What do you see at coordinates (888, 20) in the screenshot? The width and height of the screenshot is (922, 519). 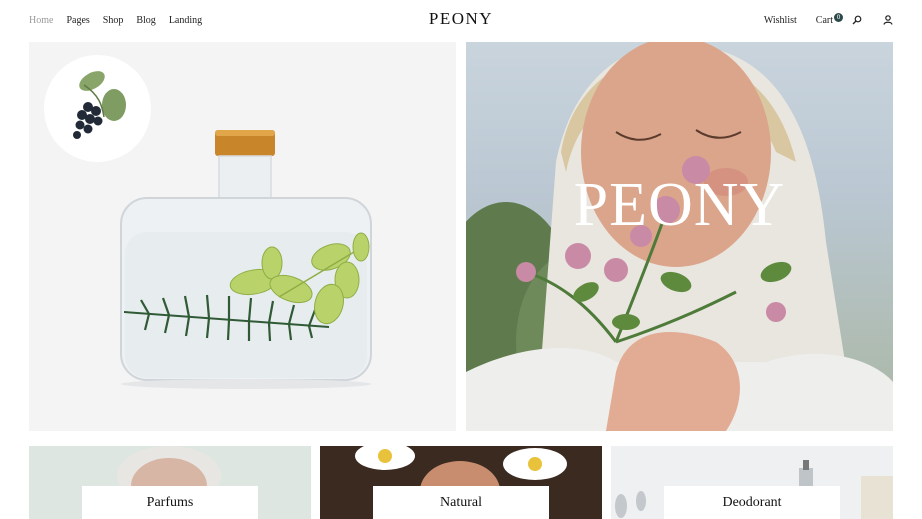 I see `user-icon` at bounding box center [888, 20].